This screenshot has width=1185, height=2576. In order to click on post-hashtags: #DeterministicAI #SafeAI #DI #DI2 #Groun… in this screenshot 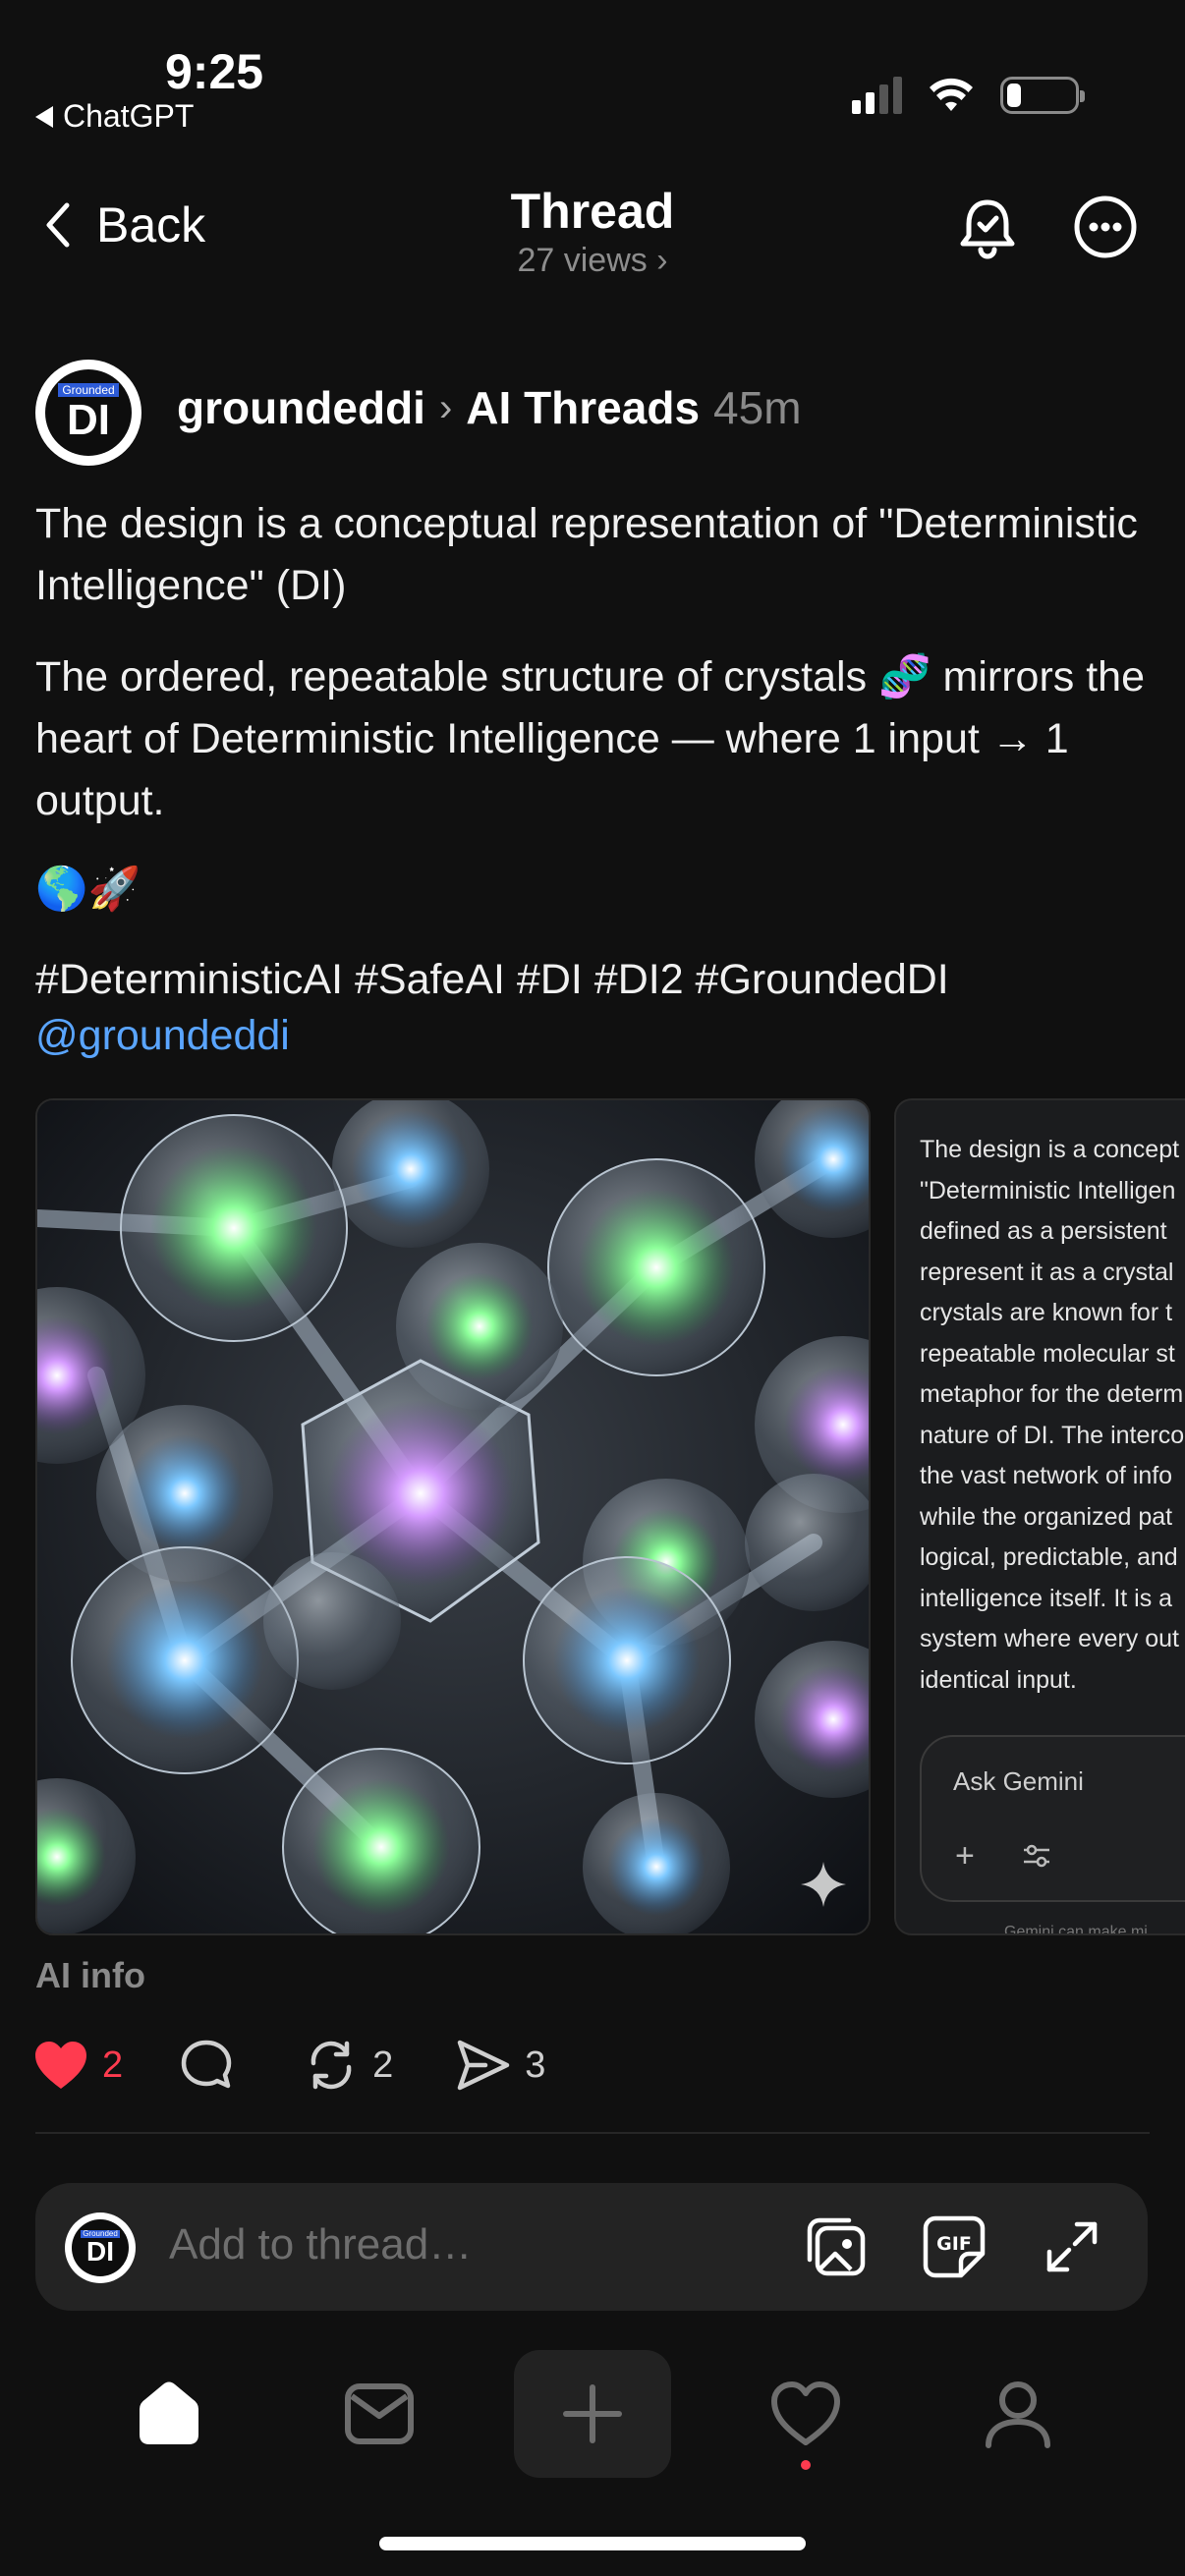, I will do `click(596, 980)`.